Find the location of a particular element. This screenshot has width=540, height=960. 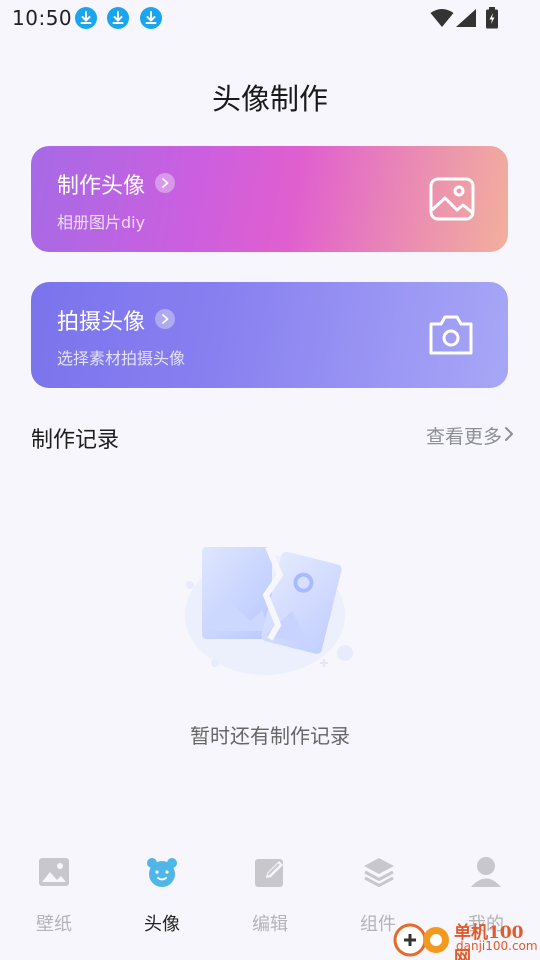

make-avatar-card: 制作头像 相册图片diy is located at coordinates (269, 199).